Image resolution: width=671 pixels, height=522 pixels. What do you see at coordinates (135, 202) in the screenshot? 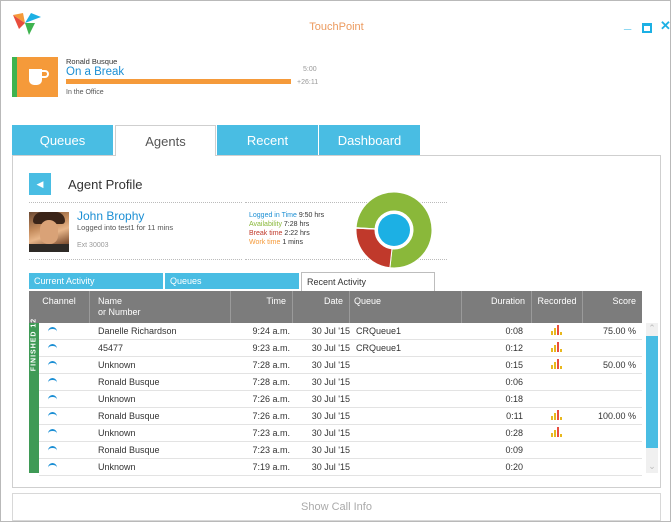
I see `divider` at bounding box center [135, 202].